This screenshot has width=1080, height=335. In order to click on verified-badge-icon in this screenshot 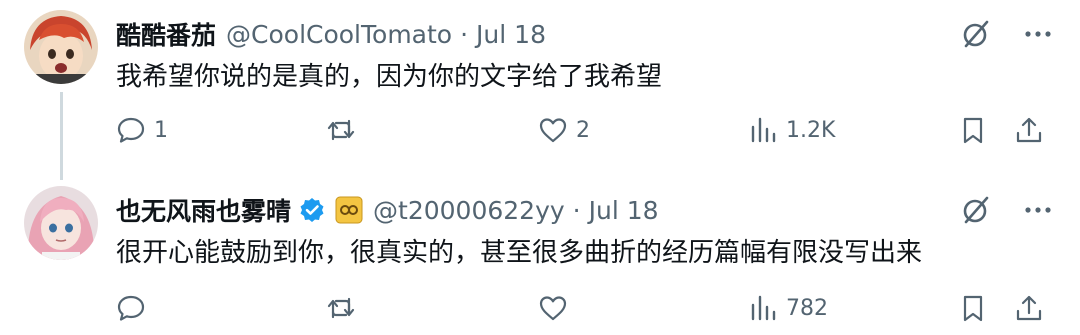, I will do `click(312, 210)`.